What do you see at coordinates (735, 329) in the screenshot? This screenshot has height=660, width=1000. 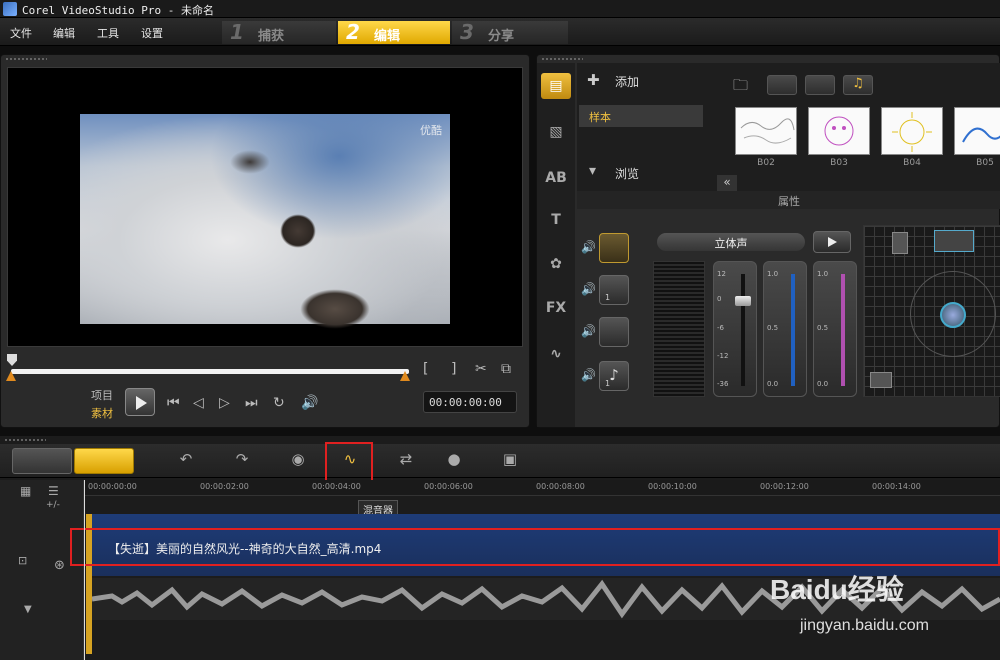 I see `volume-fader: 12 0 -6 -12 -36` at bounding box center [735, 329].